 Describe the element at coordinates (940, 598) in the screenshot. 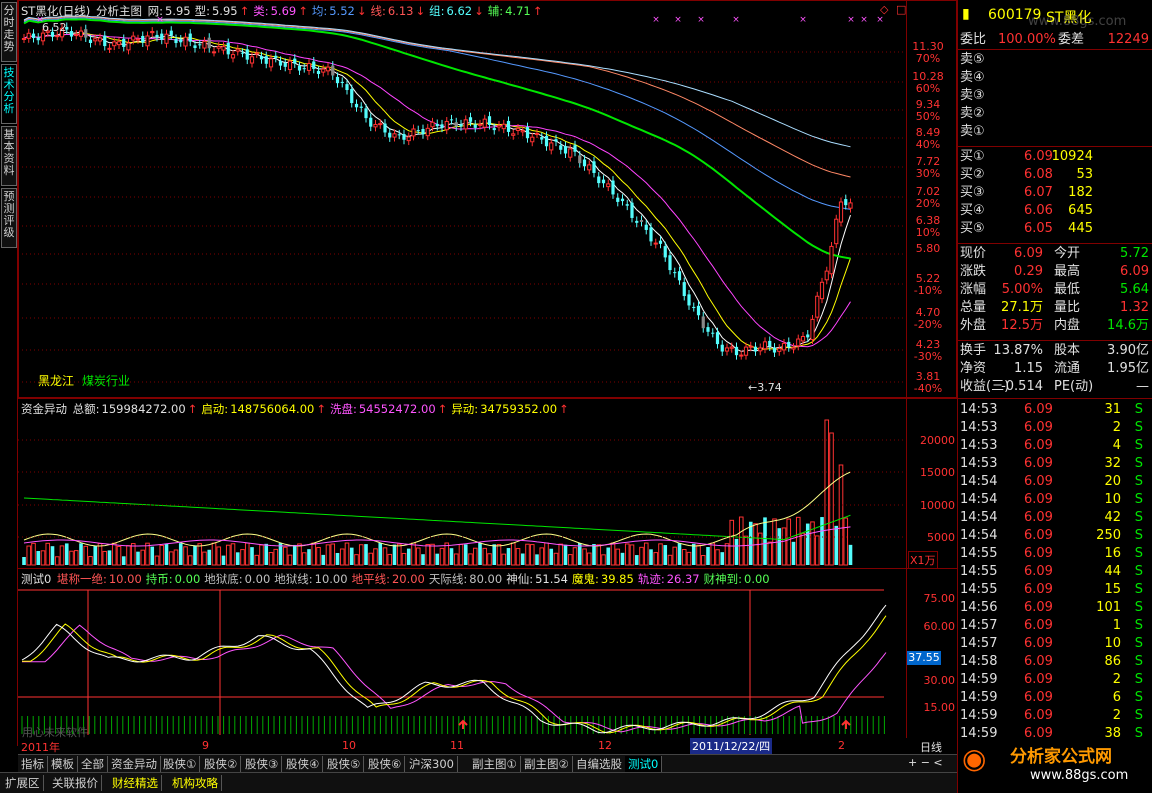

I see `test-axis-label: 75.00` at that location.